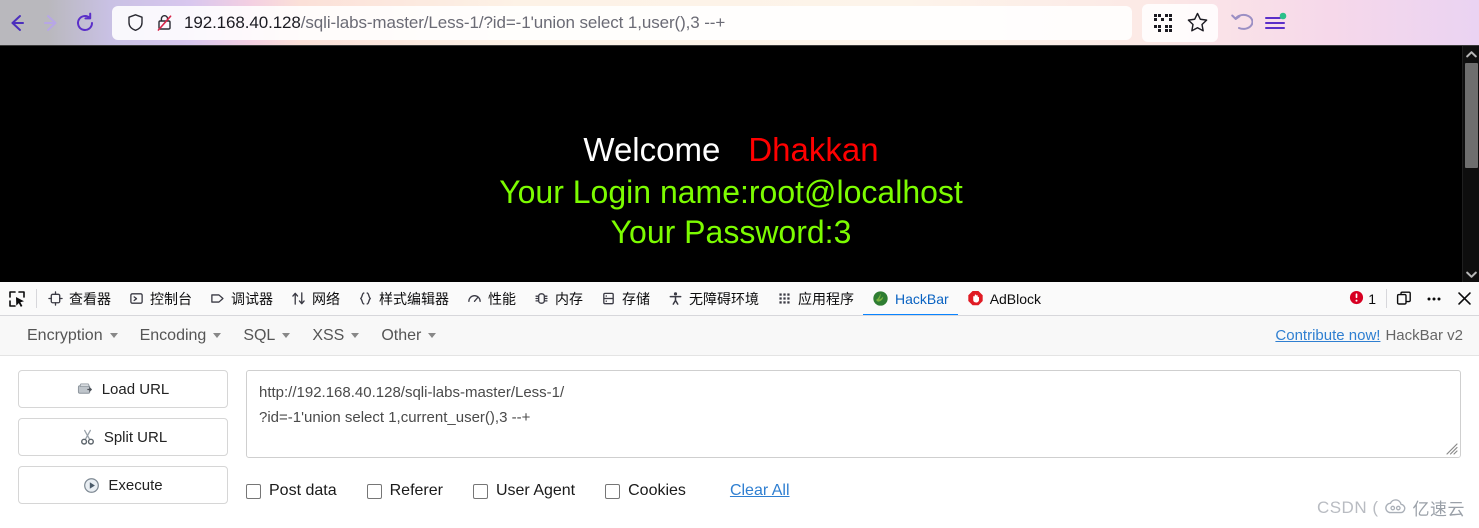 This screenshot has width=1479, height=528. What do you see at coordinates (252, 298) in the screenshot?
I see `tab-label: 调试器` at bounding box center [252, 298].